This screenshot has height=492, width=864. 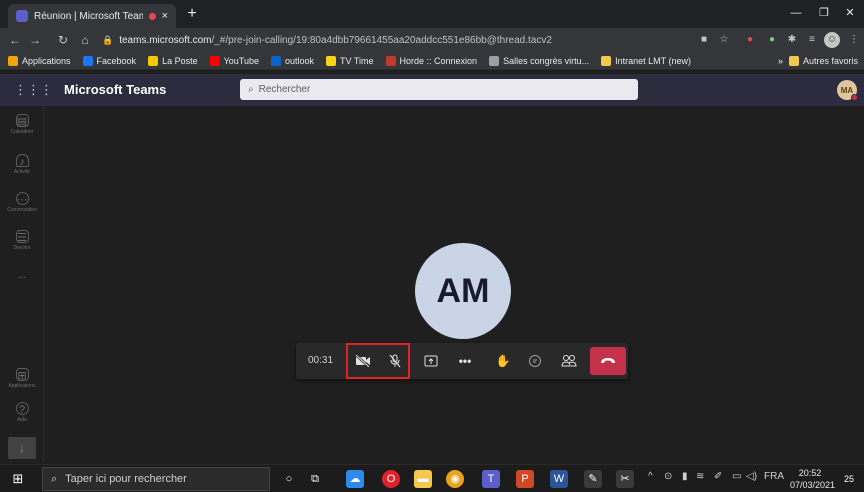 I want to click on horde-icon, so click(x=390, y=60).